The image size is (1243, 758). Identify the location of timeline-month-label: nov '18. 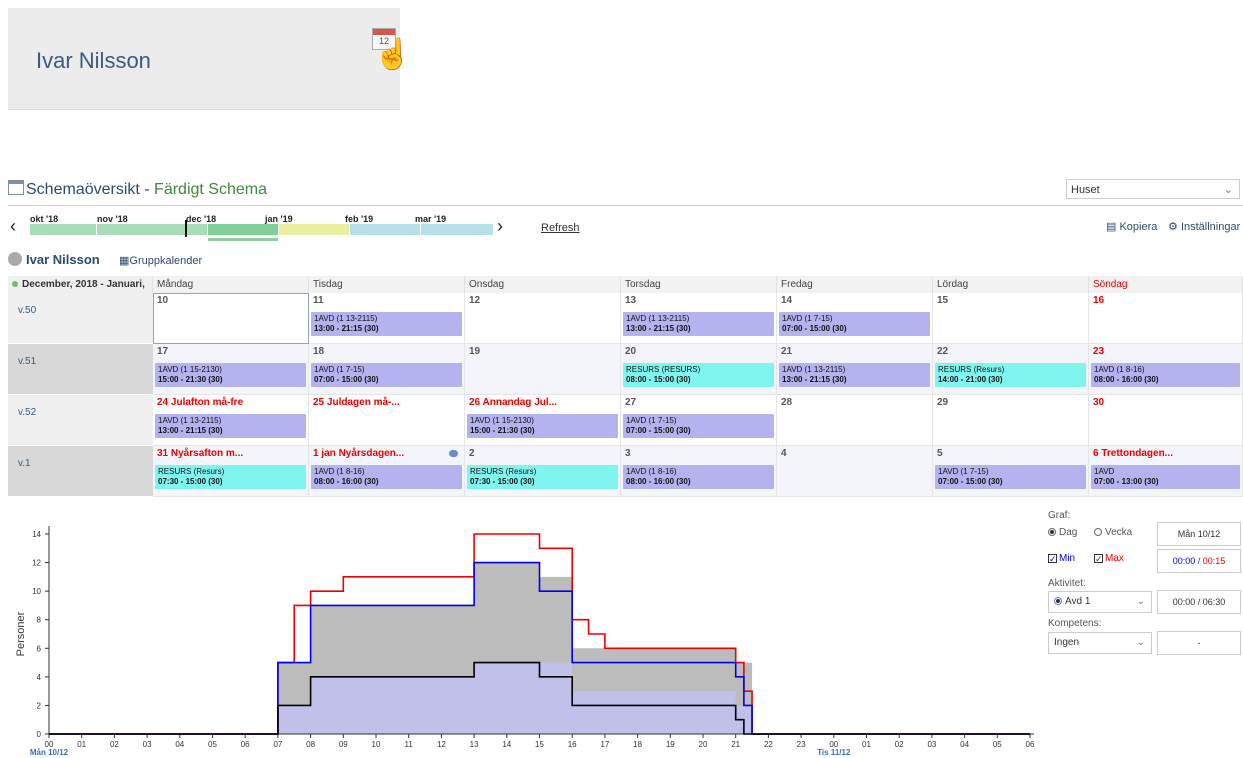
(112, 219).